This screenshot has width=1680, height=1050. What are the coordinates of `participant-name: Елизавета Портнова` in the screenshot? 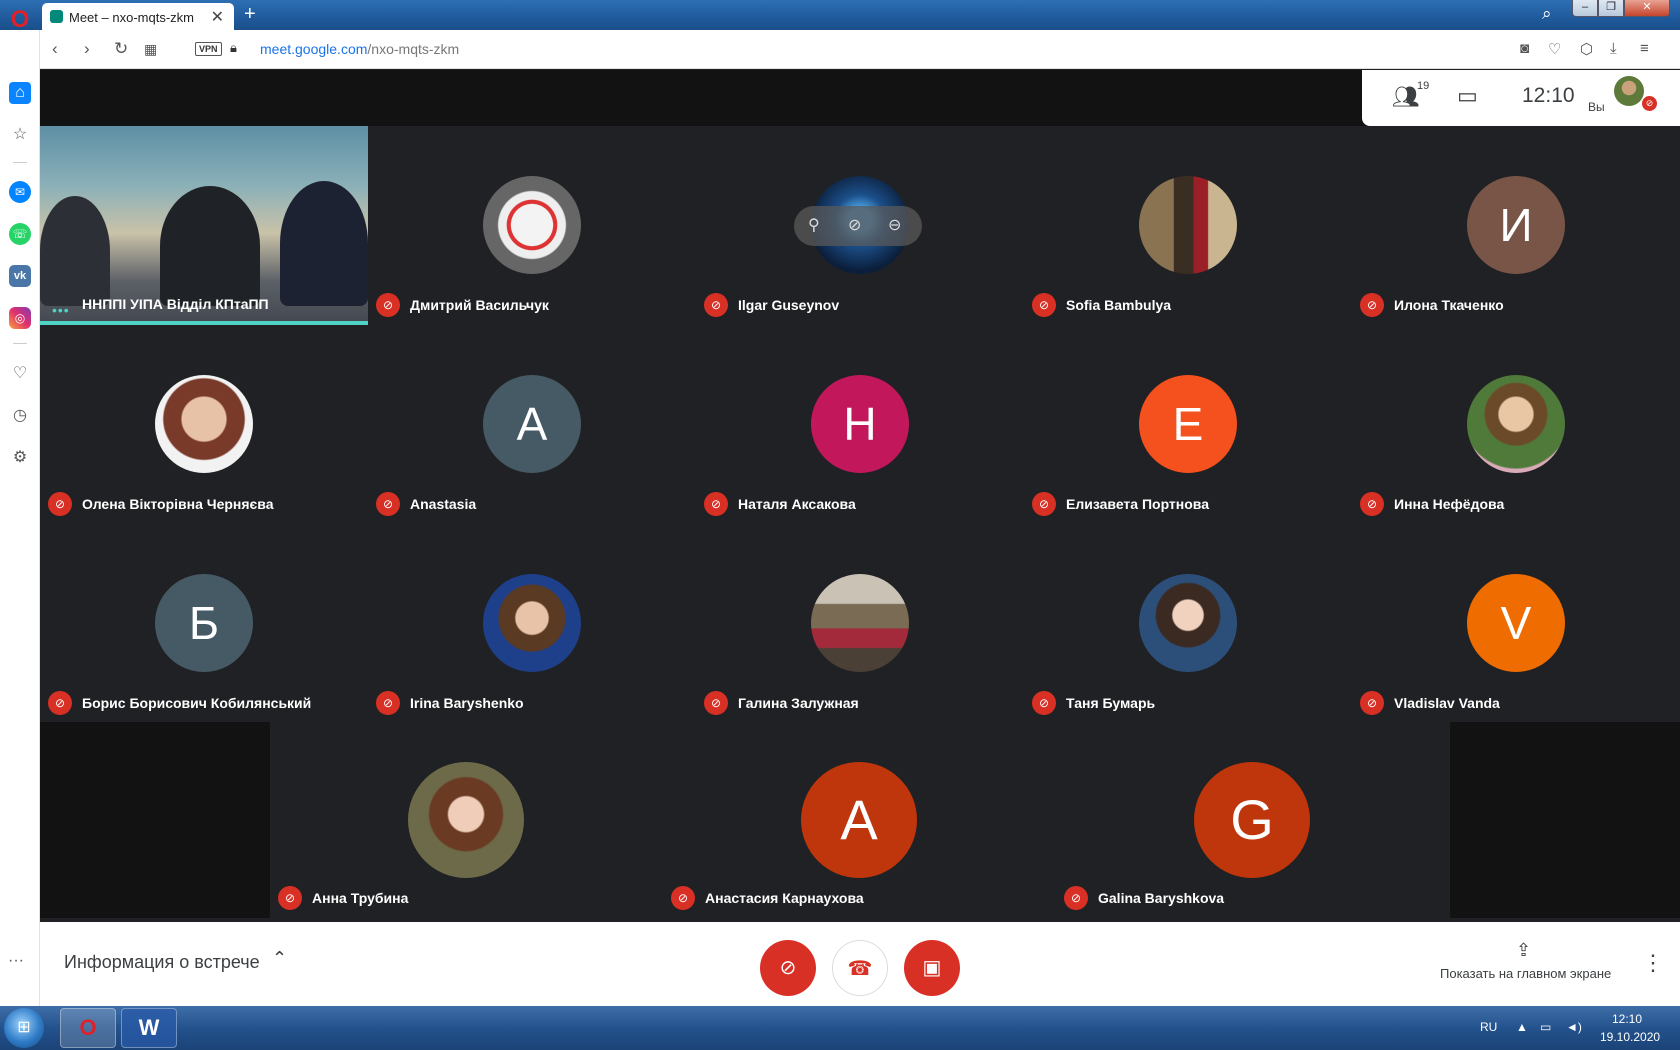 It's located at (1138, 504).